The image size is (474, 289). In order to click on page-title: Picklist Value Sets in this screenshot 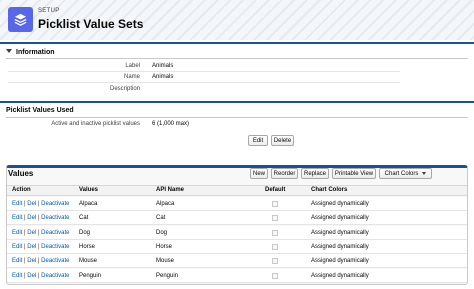, I will do `click(91, 24)`.